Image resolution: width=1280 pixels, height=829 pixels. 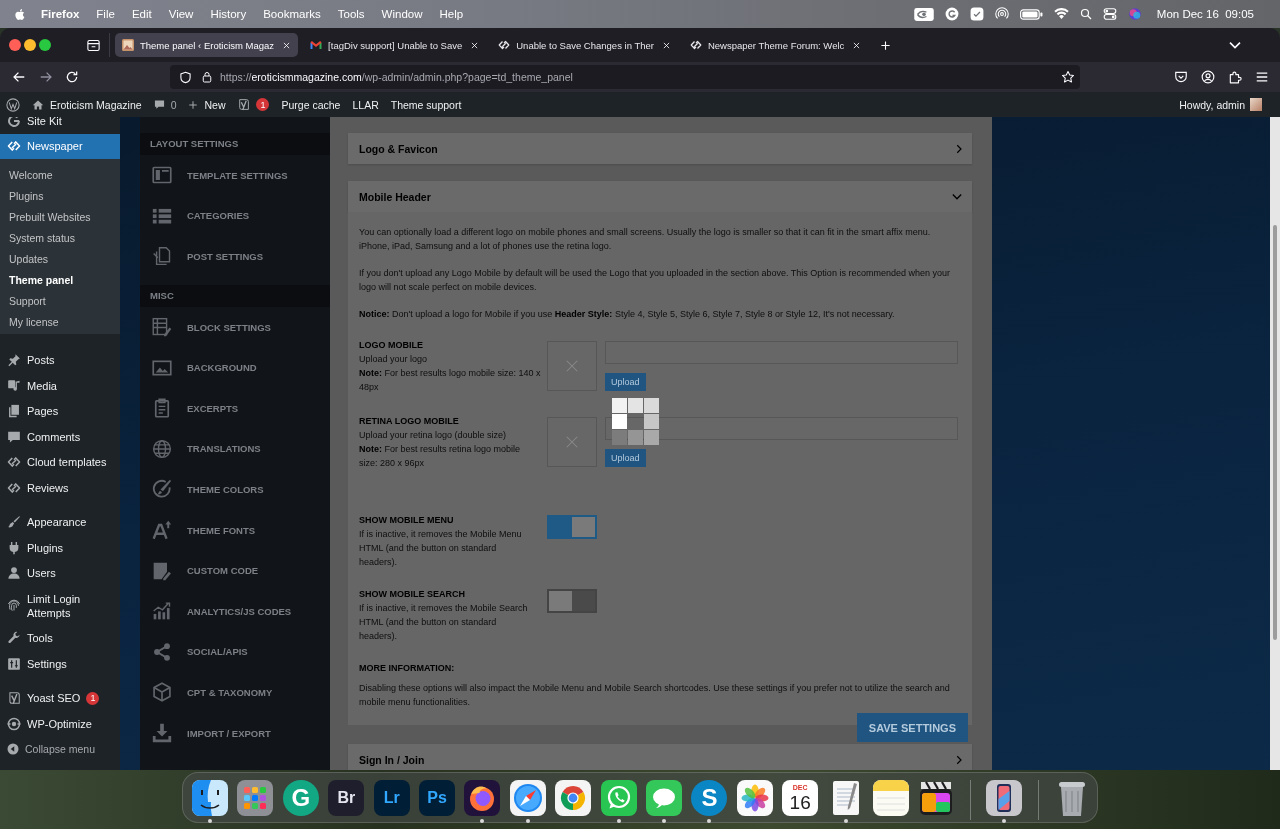 I want to click on switches-icon, so click(x=1109, y=14).